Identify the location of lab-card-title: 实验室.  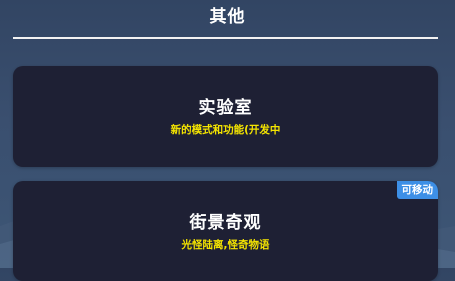
(225, 108).